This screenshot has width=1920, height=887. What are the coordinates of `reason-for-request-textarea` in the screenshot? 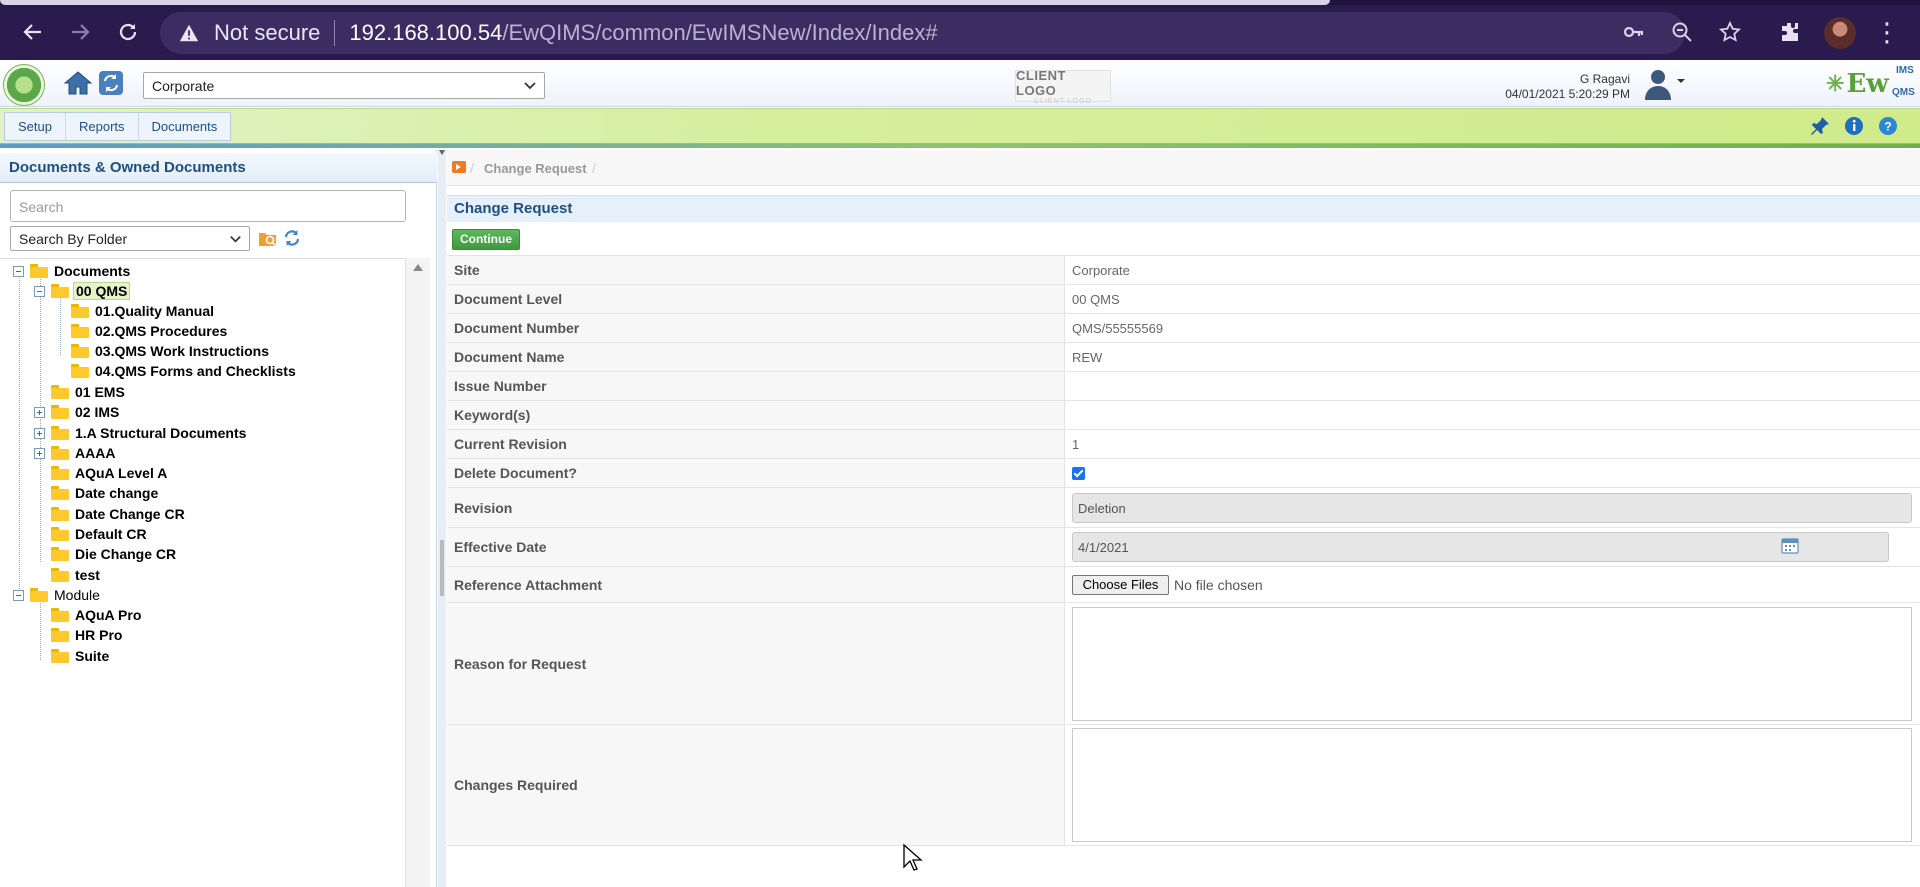 It's located at (1492, 663).